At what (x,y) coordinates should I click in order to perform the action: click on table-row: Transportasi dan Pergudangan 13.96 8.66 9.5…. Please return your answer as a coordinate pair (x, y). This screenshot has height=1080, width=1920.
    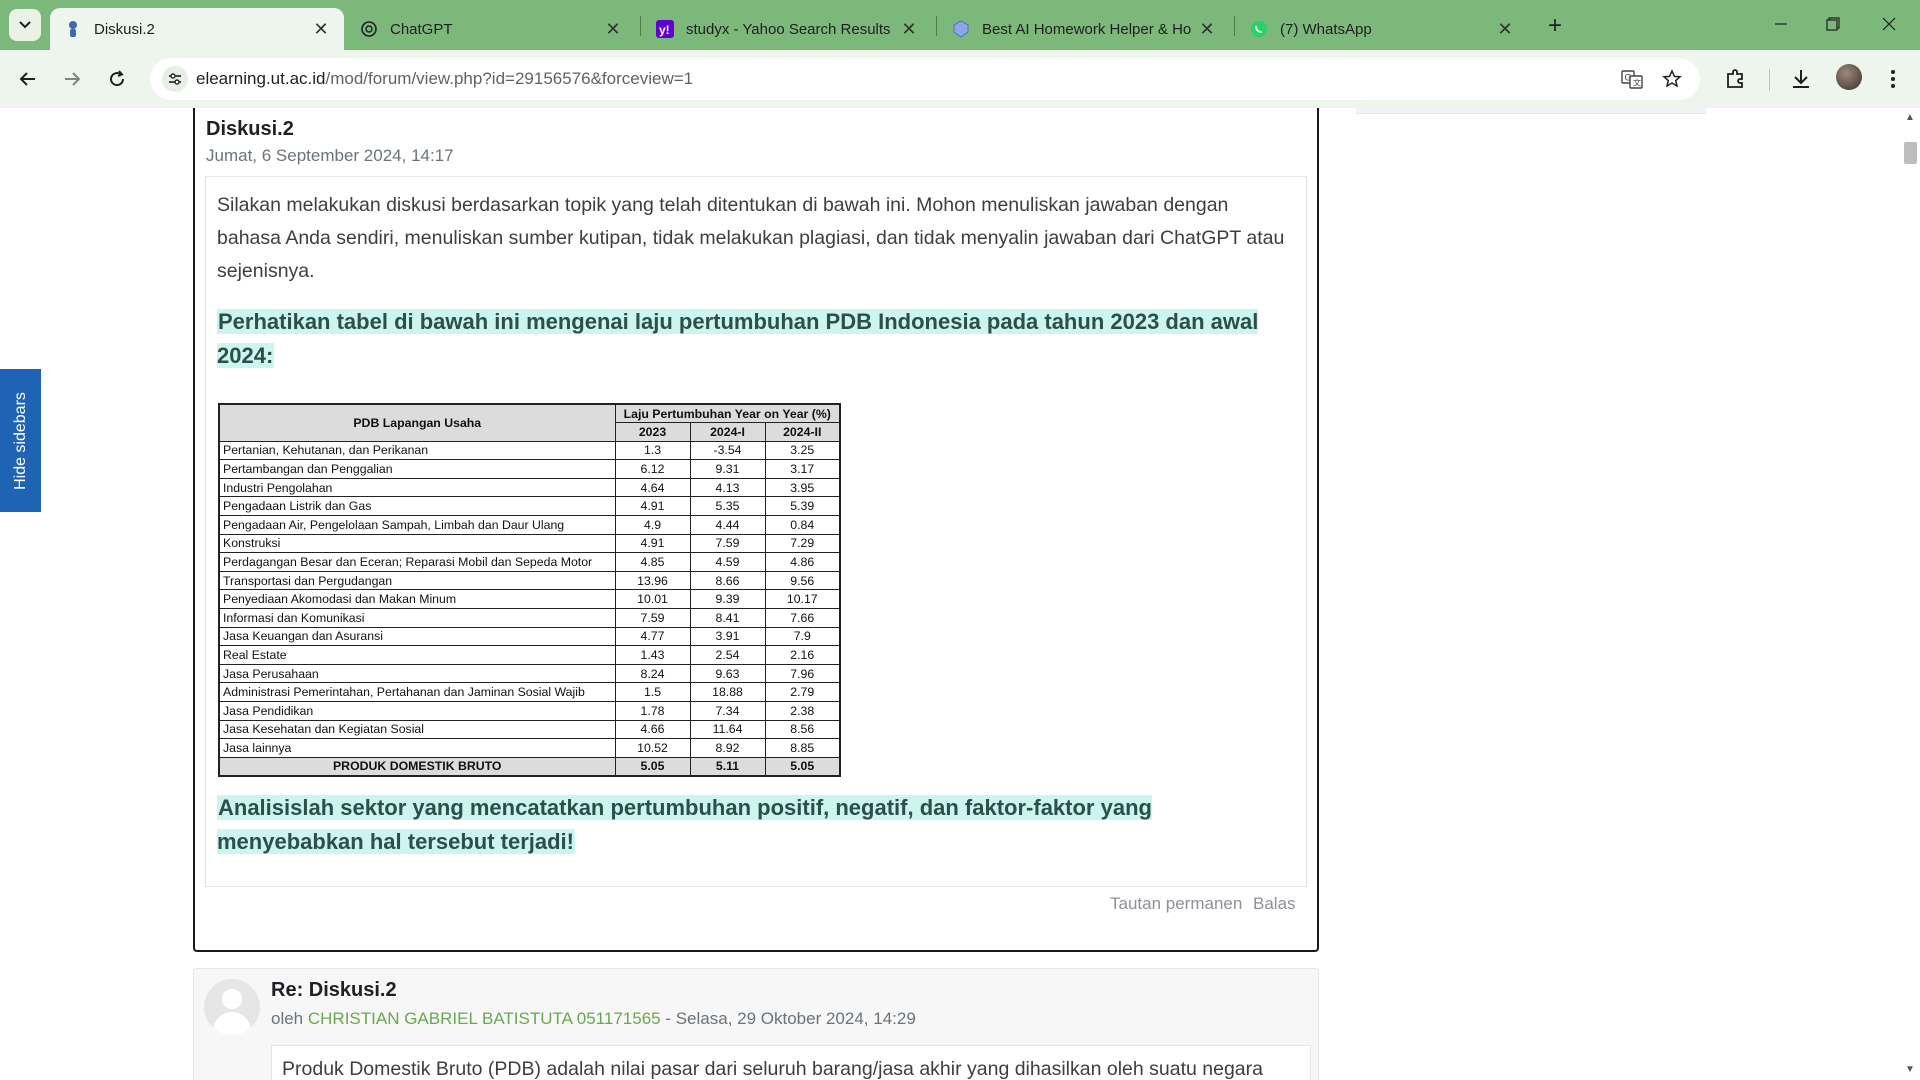
    Looking at the image, I should click on (529, 580).